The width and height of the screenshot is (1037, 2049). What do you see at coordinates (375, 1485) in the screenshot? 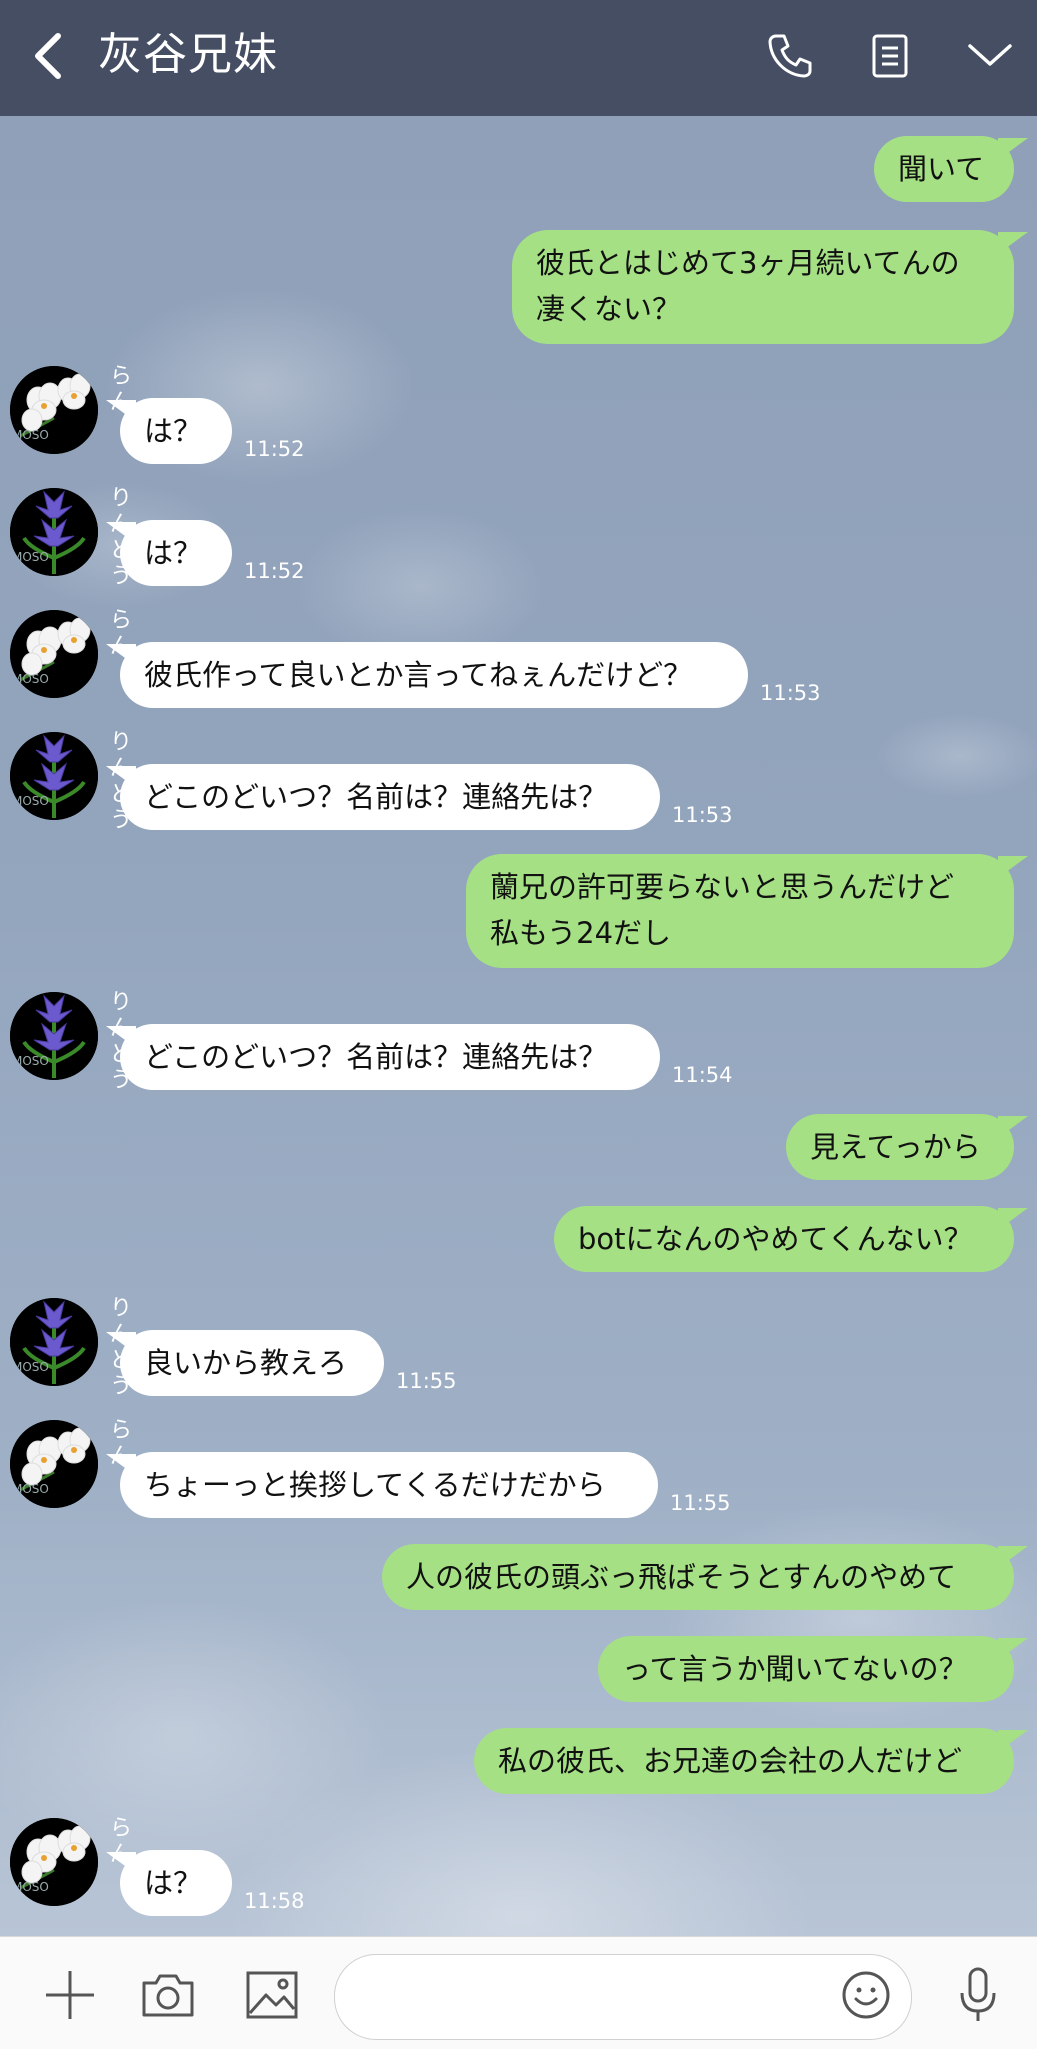
I see `message-text: ちょーっと挨拶してくるだけだから` at bounding box center [375, 1485].